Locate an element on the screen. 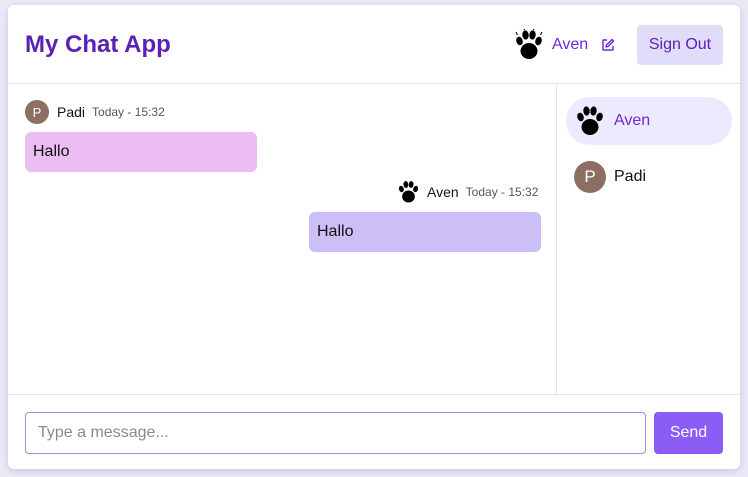  message-bubble-incoming: Hallo is located at coordinates (141, 152).